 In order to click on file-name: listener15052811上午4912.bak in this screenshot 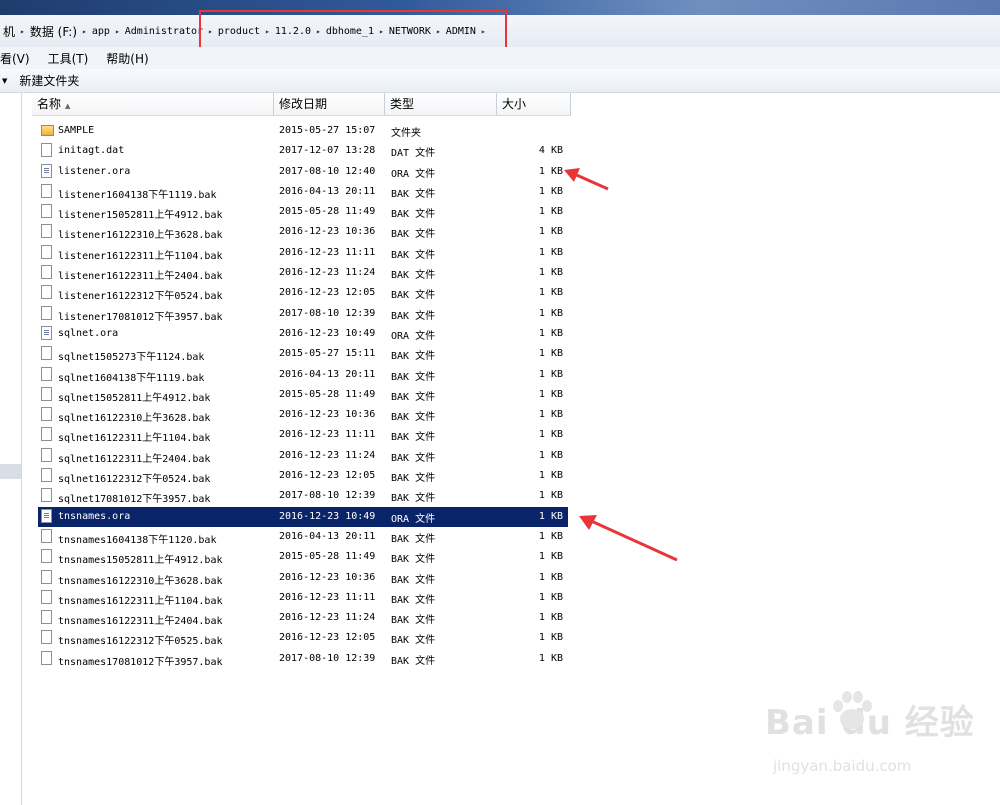, I will do `click(140, 216)`.